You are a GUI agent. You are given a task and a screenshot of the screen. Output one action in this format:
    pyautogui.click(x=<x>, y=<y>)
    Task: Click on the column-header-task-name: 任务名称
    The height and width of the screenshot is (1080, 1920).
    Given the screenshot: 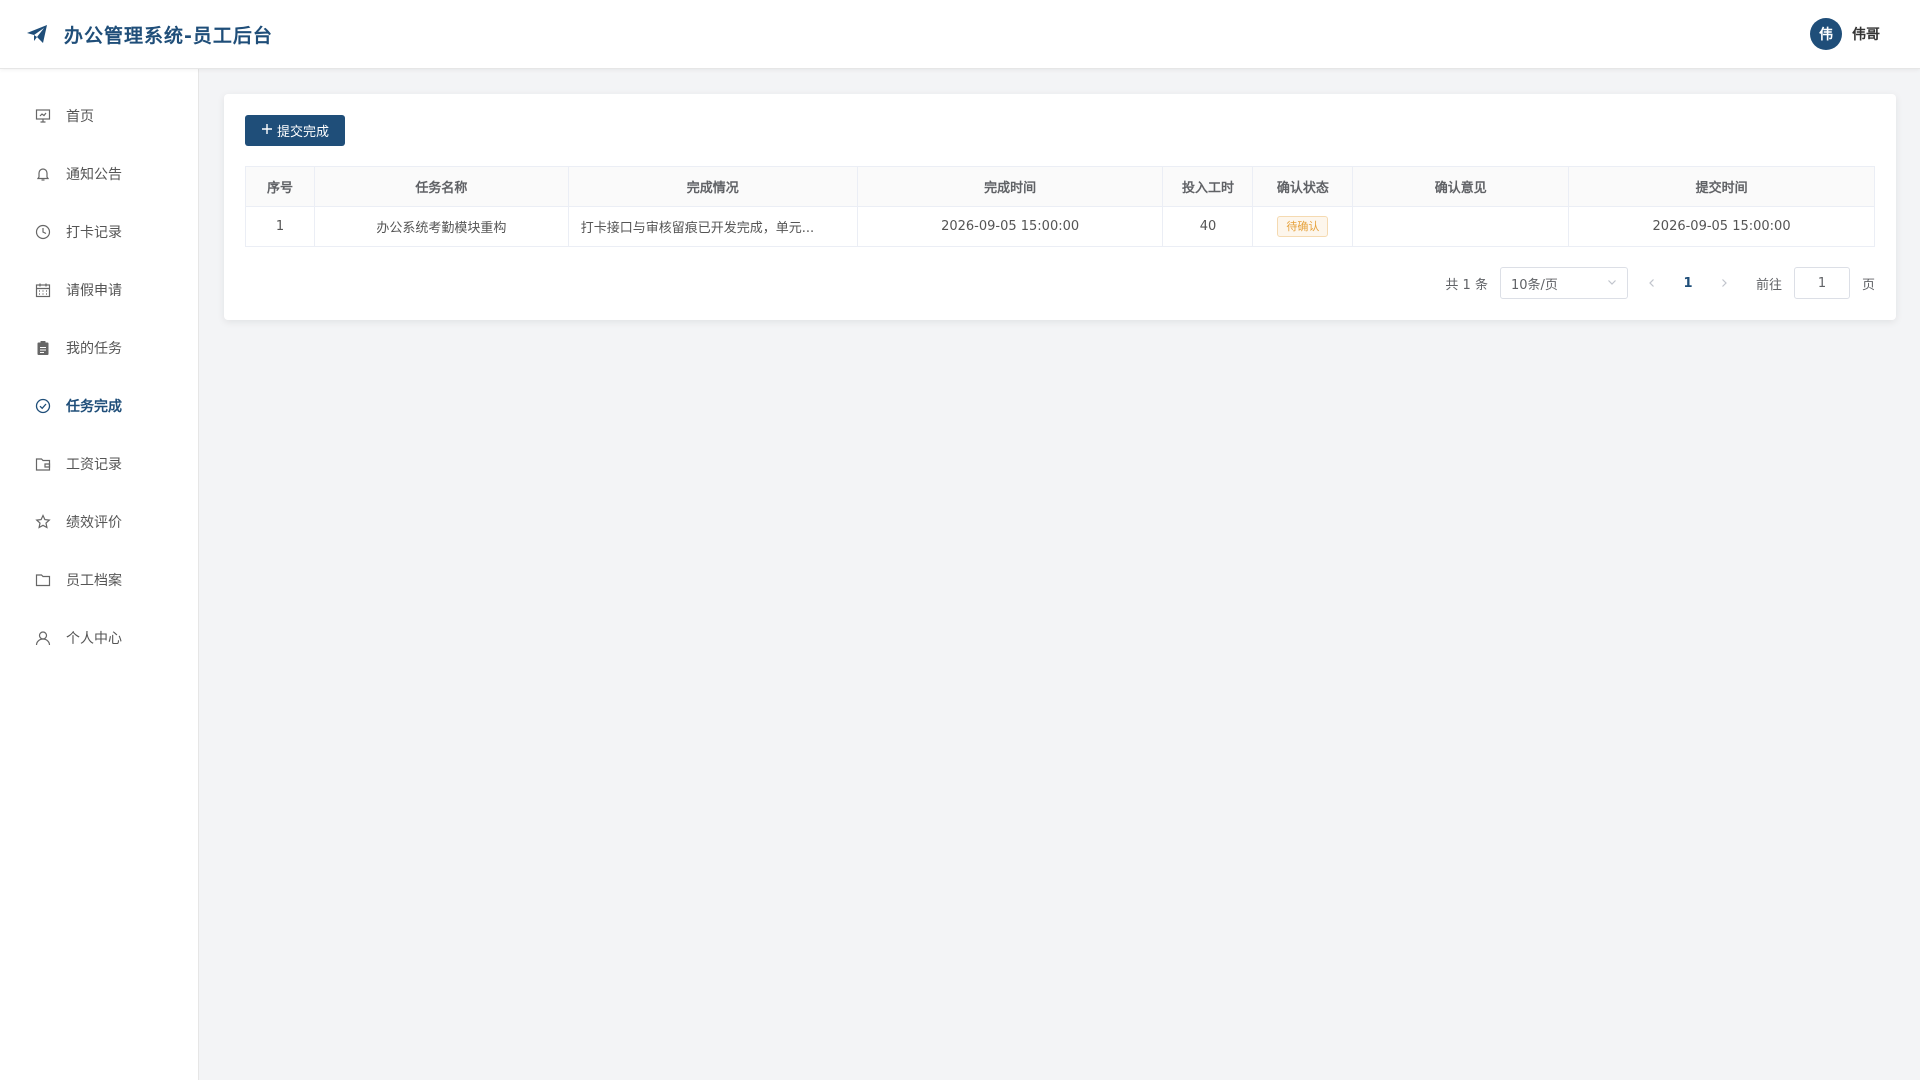 What is the action you would take?
    pyautogui.click(x=441, y=186)
    